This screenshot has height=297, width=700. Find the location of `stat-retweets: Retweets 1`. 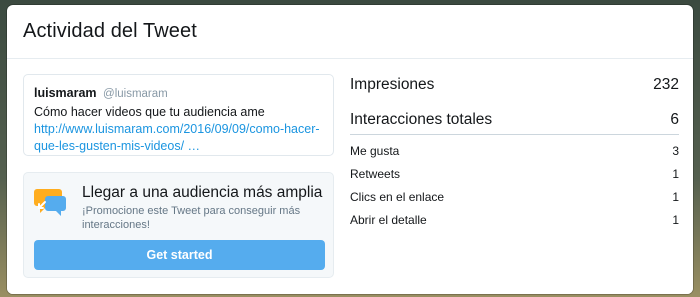

stat-retweets: Retweets 1 is located at coordinates (514, 174).